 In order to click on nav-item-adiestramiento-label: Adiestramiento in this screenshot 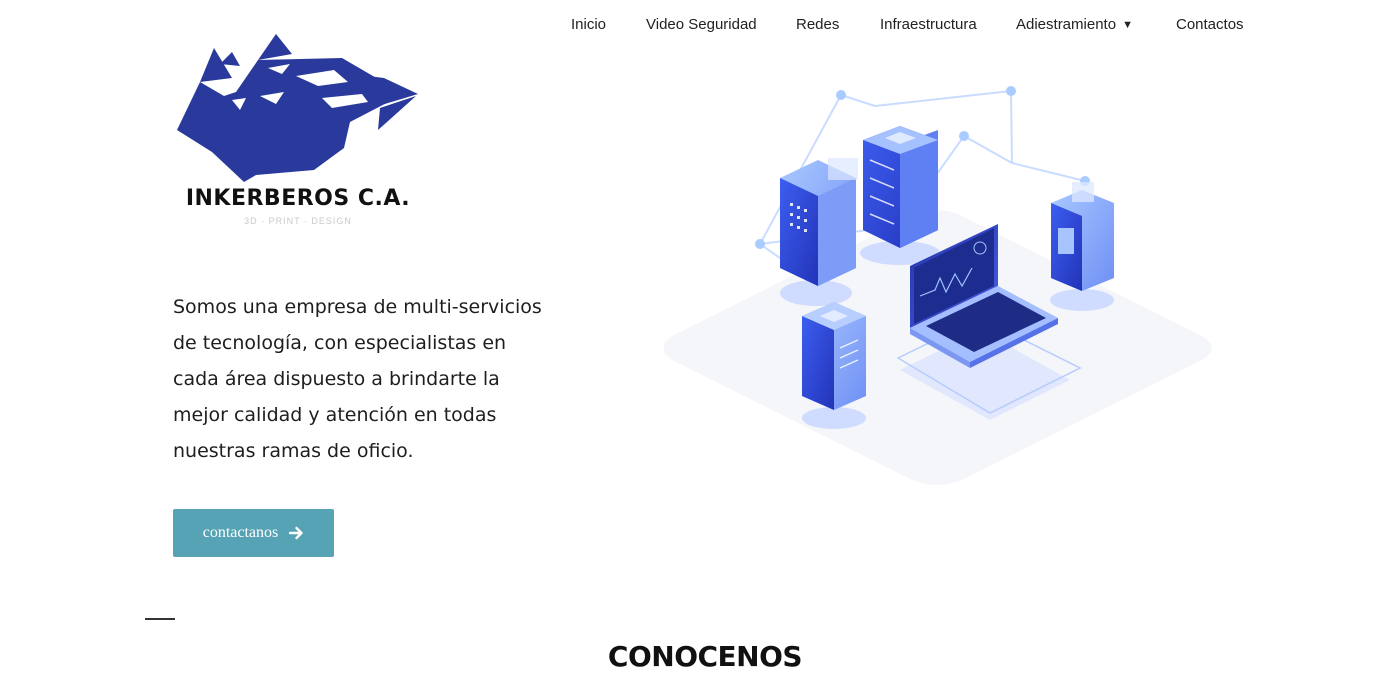, I will do `click(1066, 24)`.